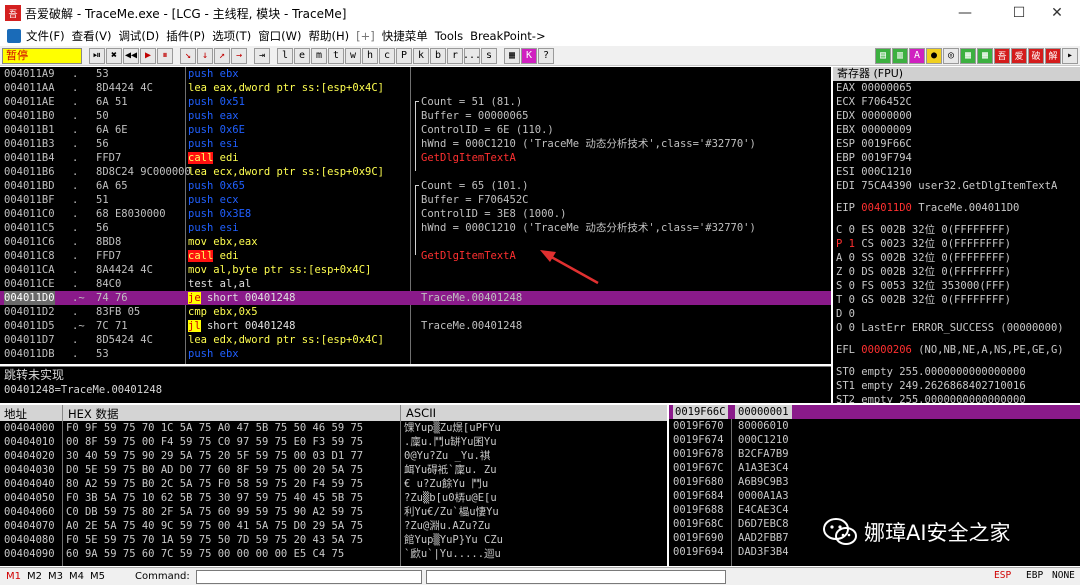  What do you see at coordinates (235, 36) in the screenshot?
I see `menu-options: 选项(T)` at bounding box center [235, 36].